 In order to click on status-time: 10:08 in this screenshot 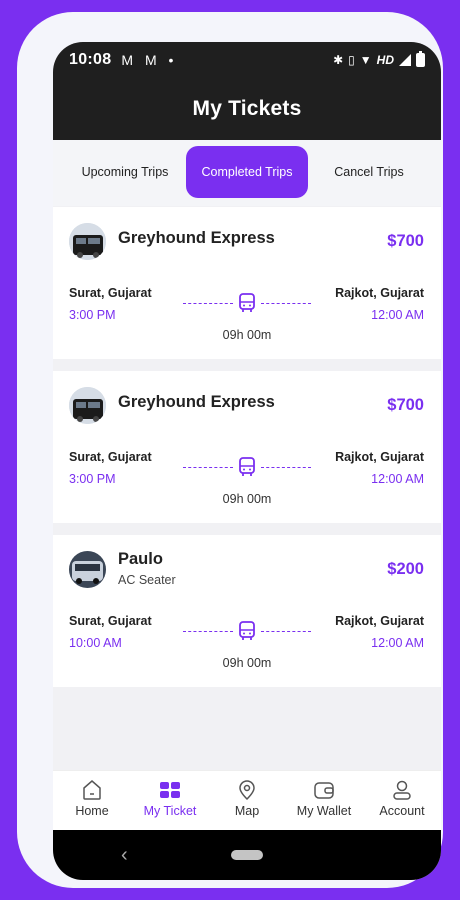, I will do `click(90, 59)`.